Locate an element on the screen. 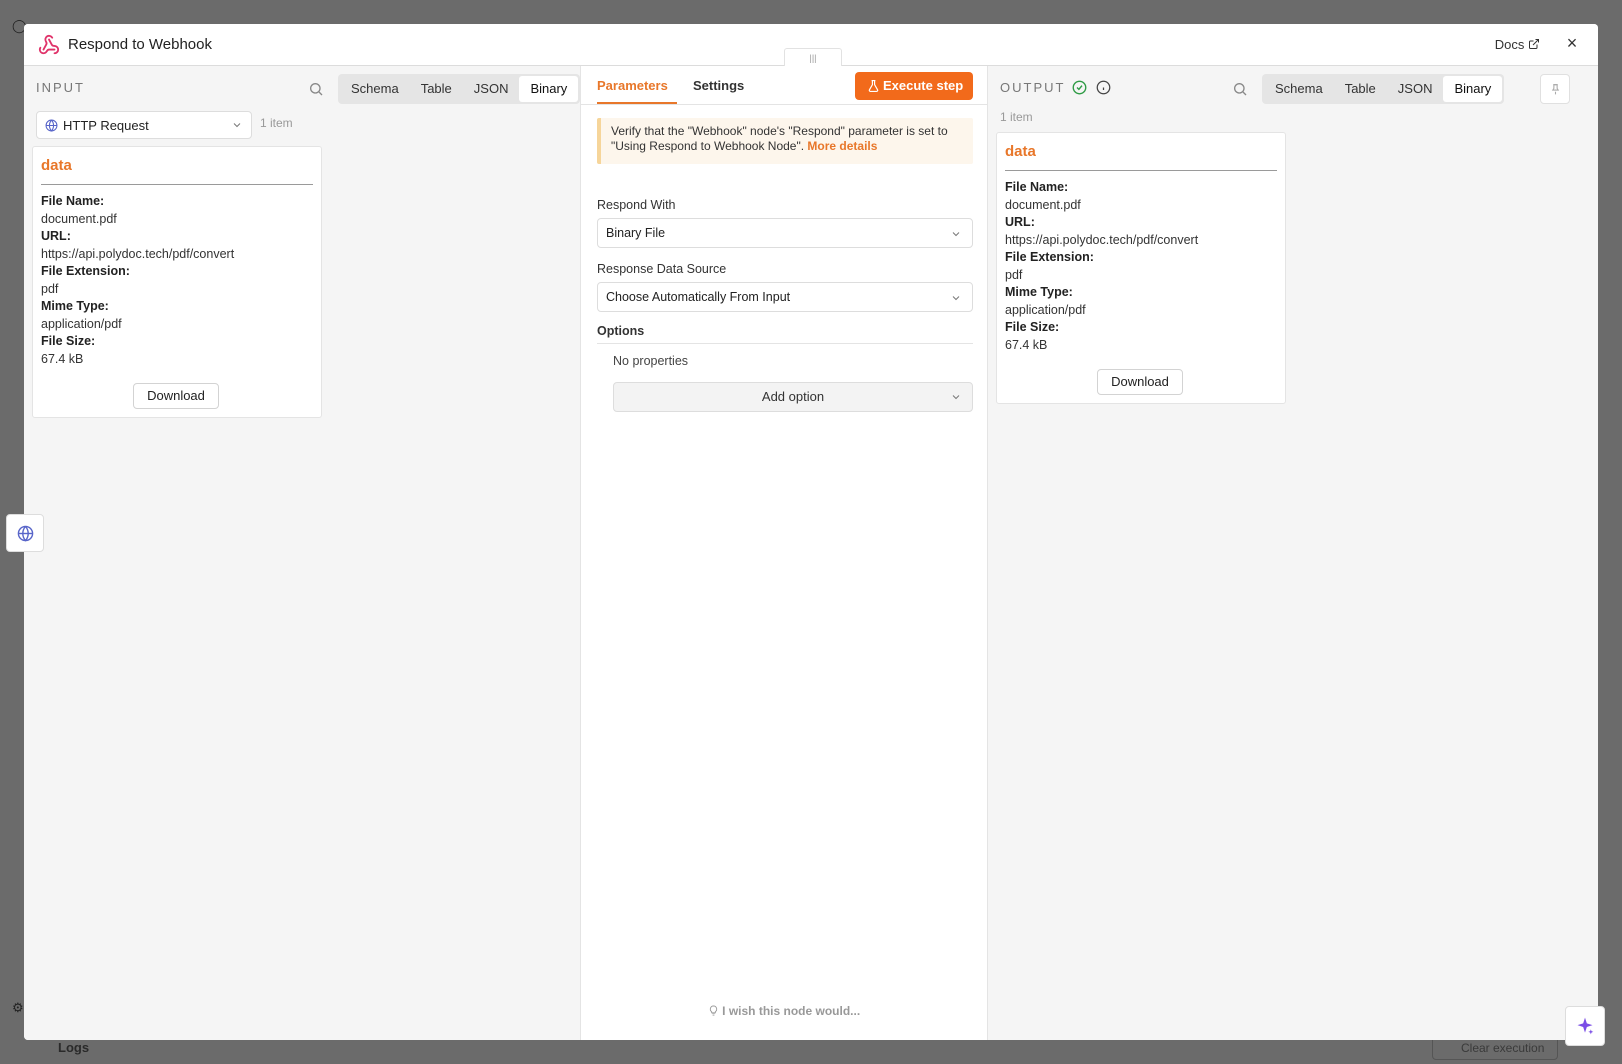  modal-title: Respond to Webhook is located at coordinates (140, 44).